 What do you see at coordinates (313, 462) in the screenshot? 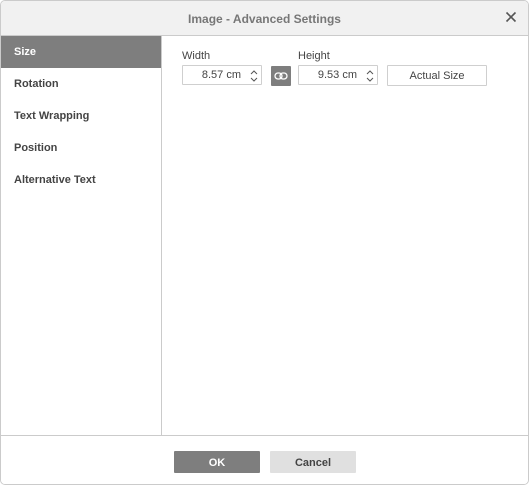
I see `cancel-button: Cancel` at bounding box center [313, 462].